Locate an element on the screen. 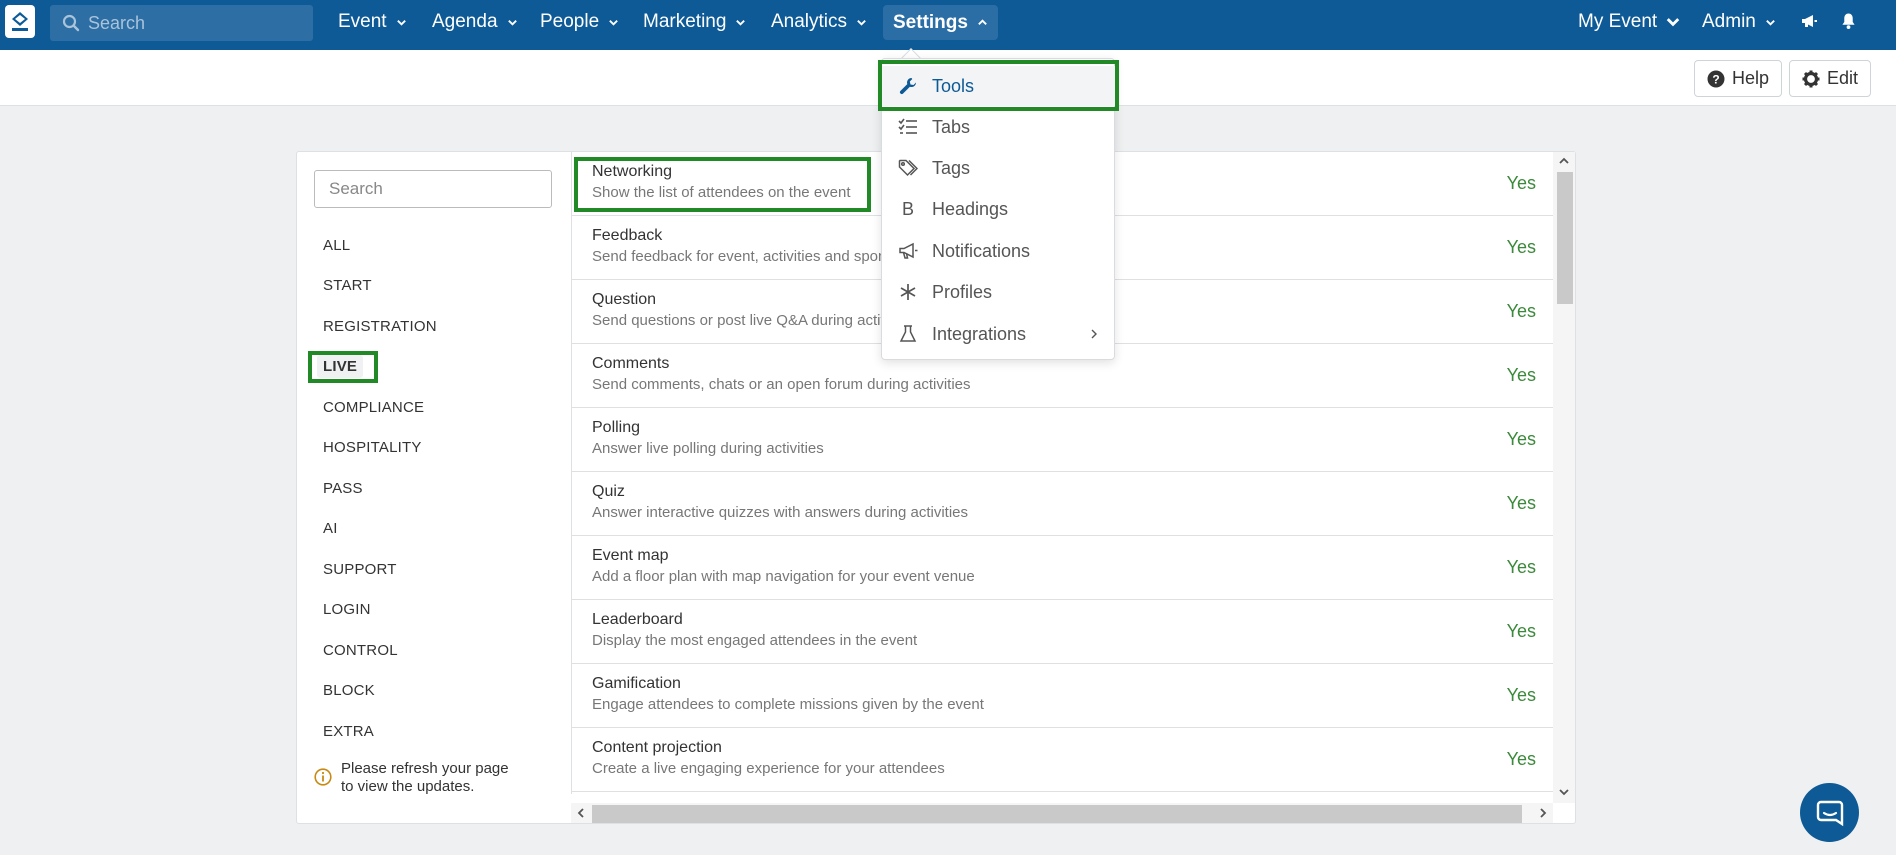  tags-icon is located at coordinates (908, 168).